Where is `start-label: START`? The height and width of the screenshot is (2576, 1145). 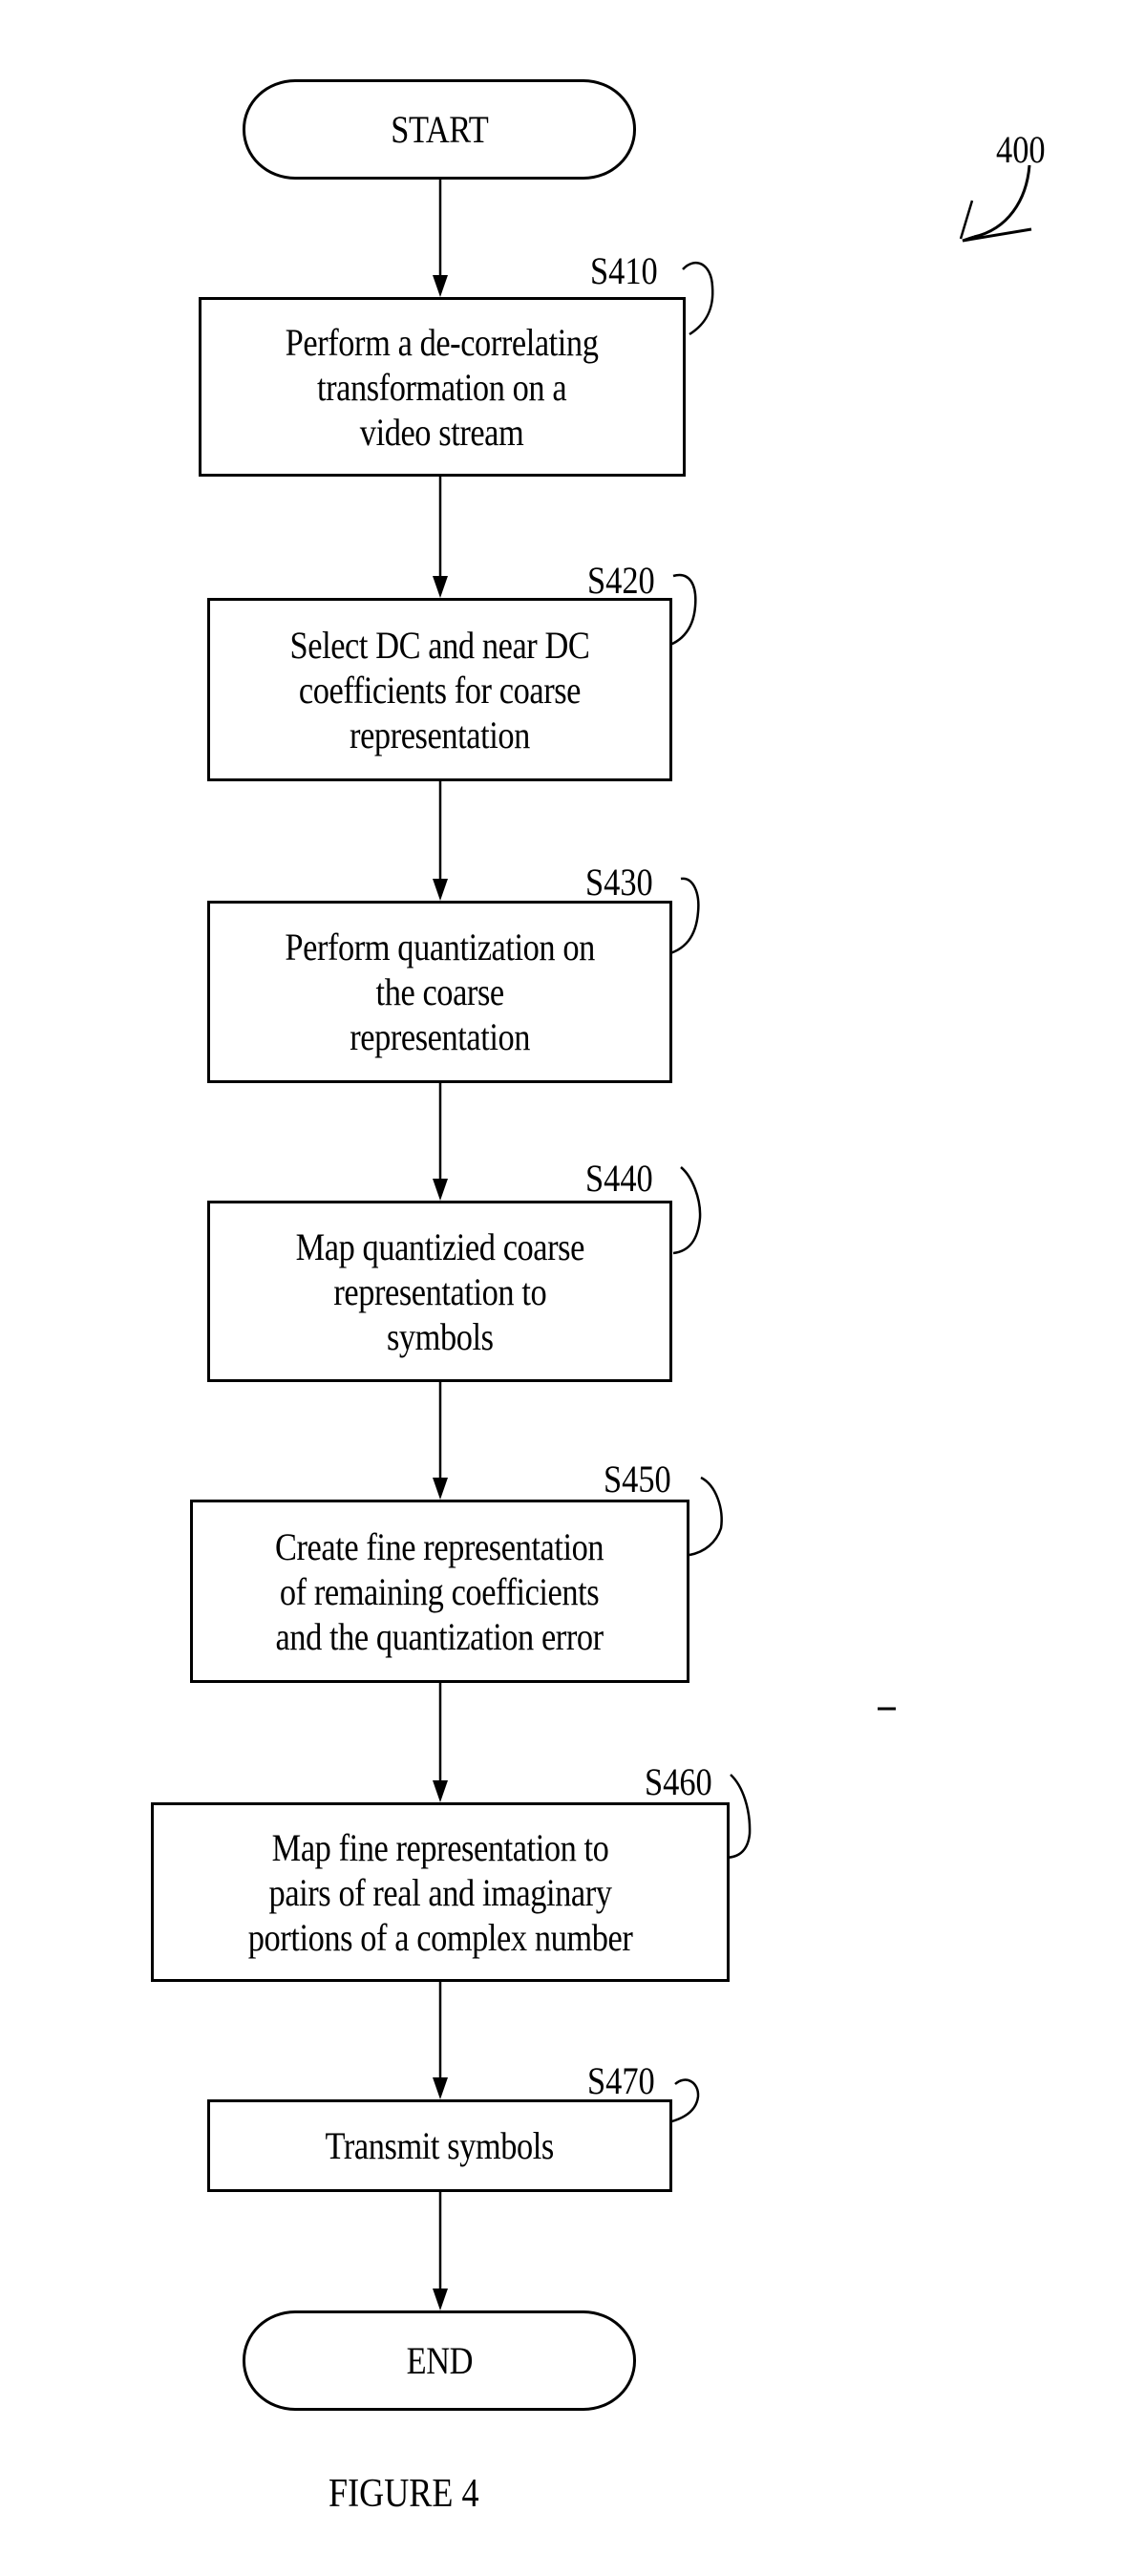
start-label: START is located at coordinates (439, 129).